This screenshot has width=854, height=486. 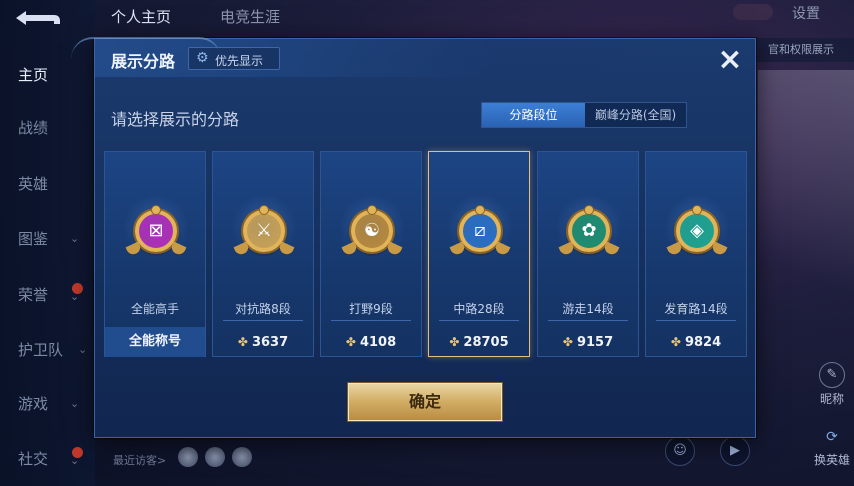 I want to click on lane-footer: ✤ 4108, so click(x=371, y=342).